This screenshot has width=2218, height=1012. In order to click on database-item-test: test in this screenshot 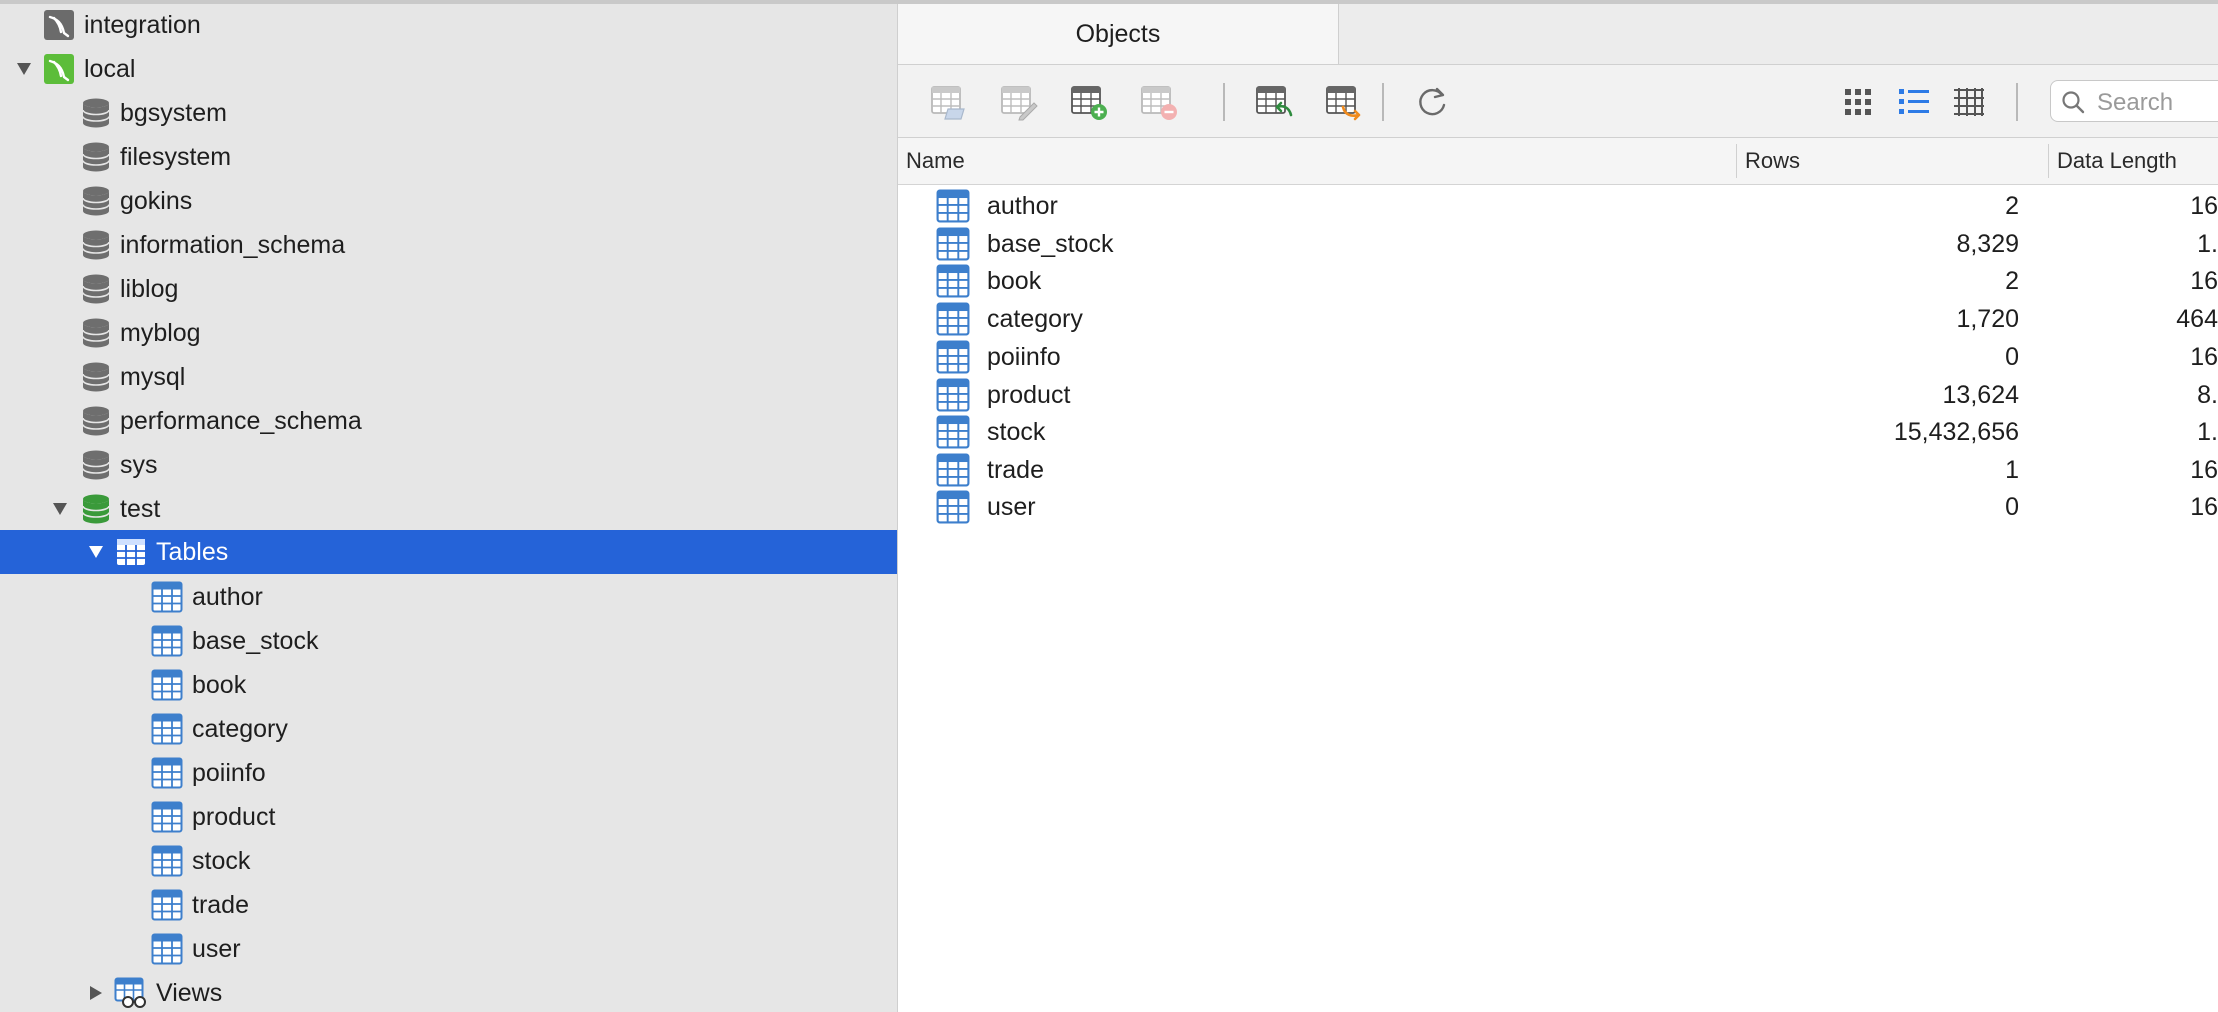, I will do `click(448, 509)`.